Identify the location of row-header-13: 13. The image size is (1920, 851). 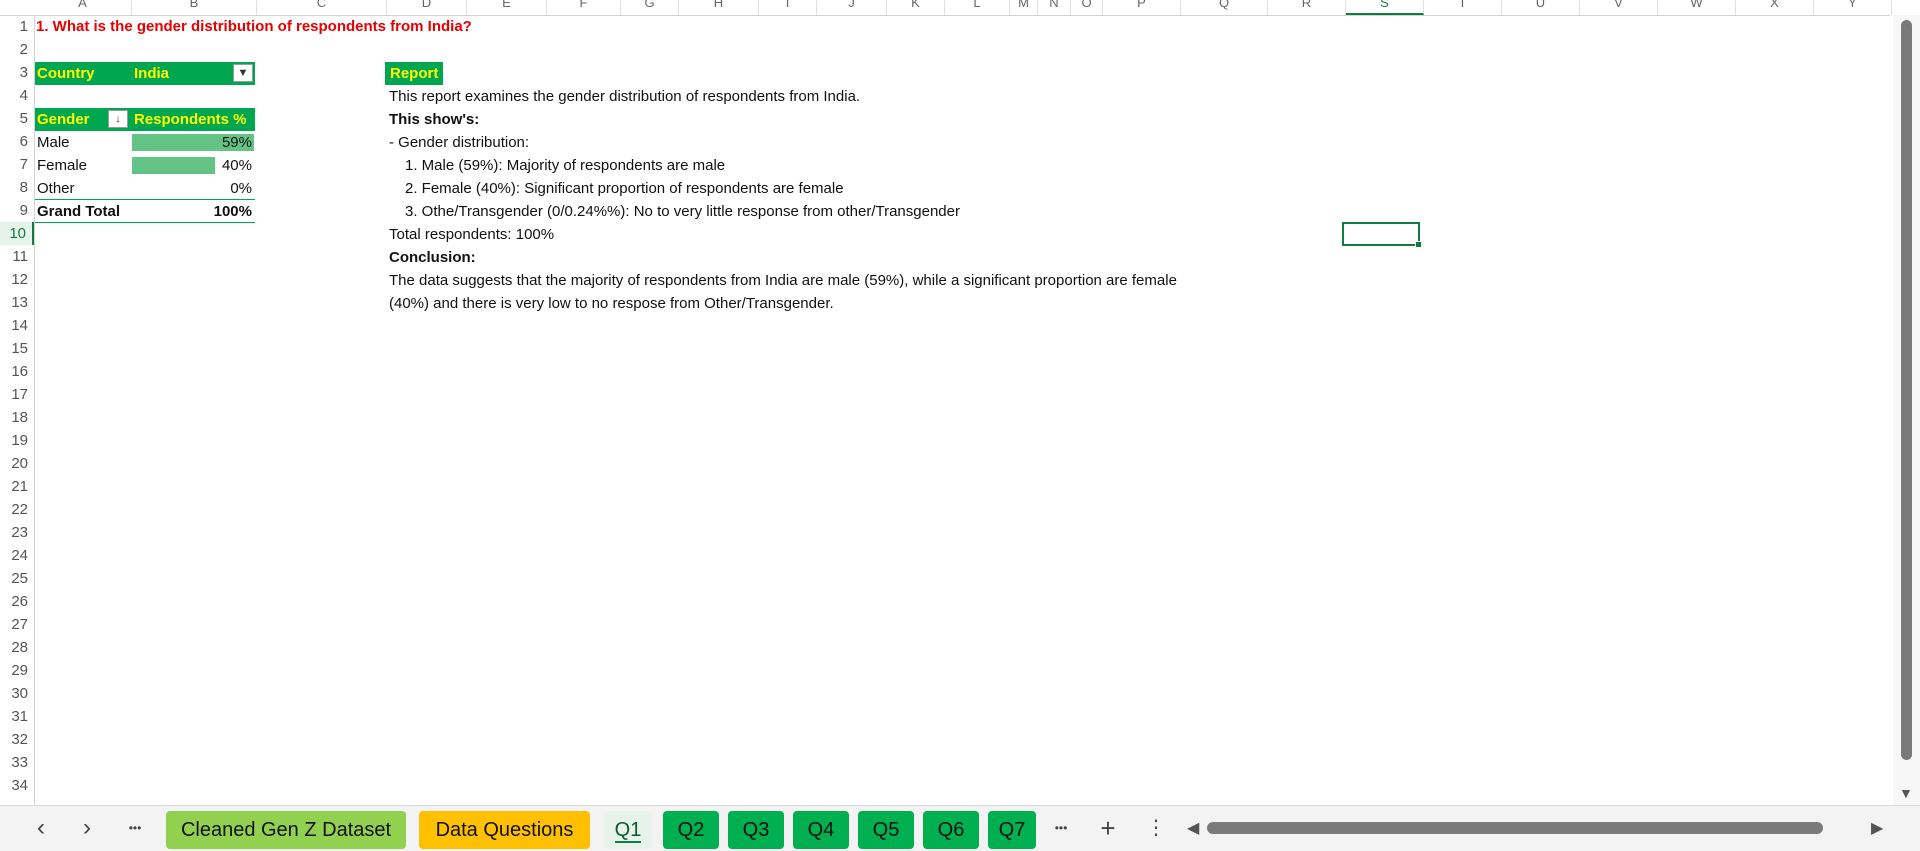
(17, 302).